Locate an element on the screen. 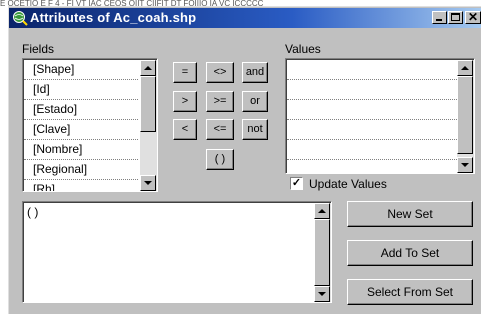  close-icon: ✕ is located at coordinates (473, 17).